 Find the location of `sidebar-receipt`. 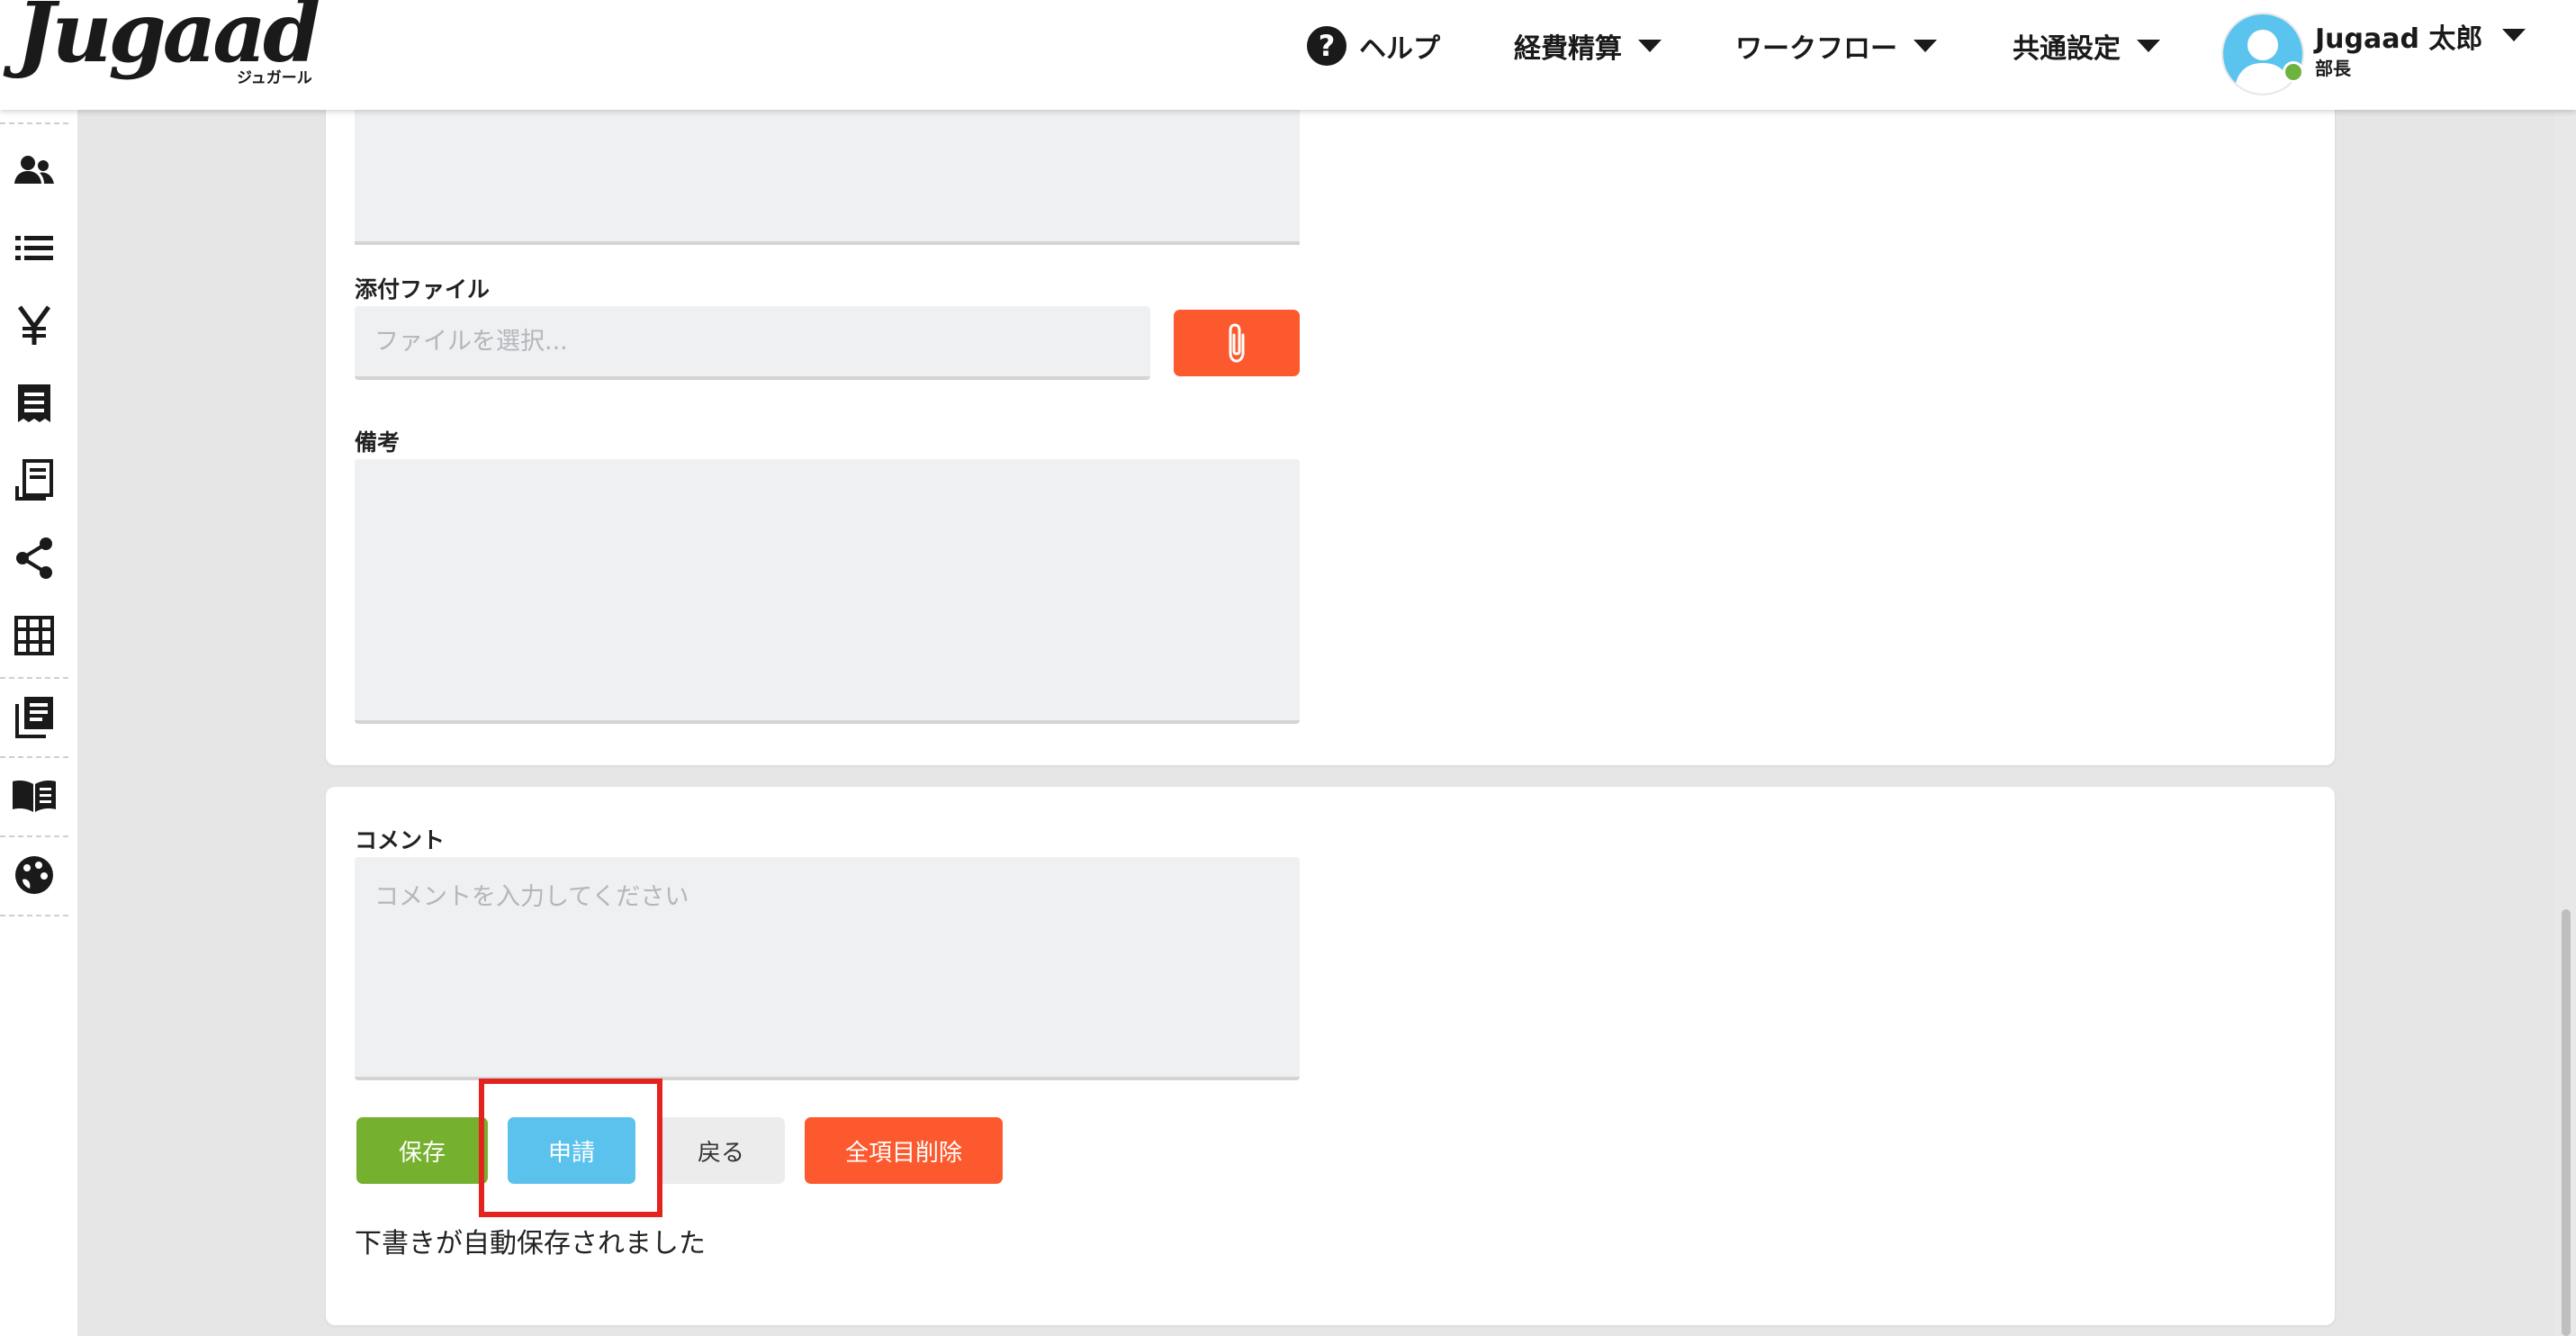

sidebar-receipt is located at coordinates (34, 403).